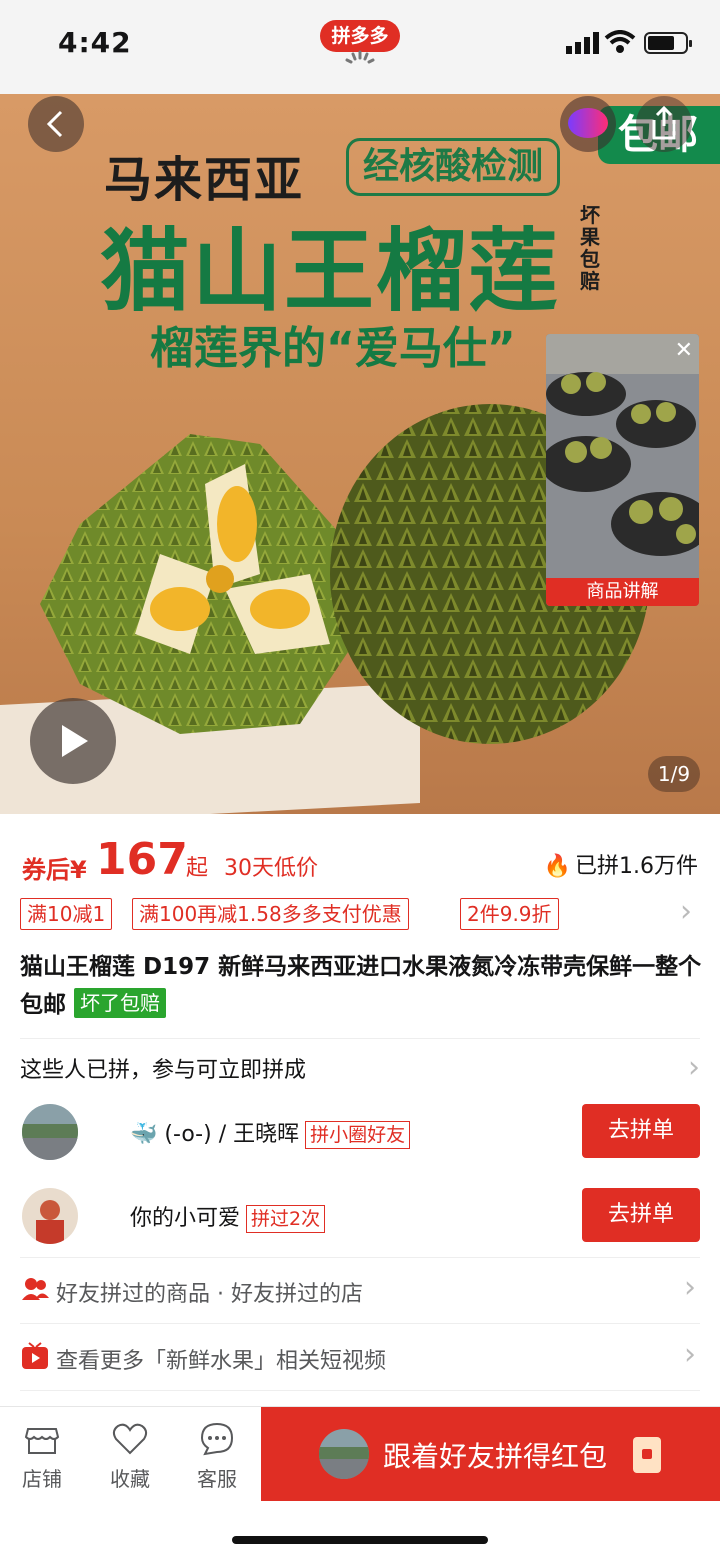 The width and height of the screenshot is (720, 1559). What do you see at coordinates (217, 1439) in the screenshot?
I see `chat-icon` at bounding box center [217, 1439].